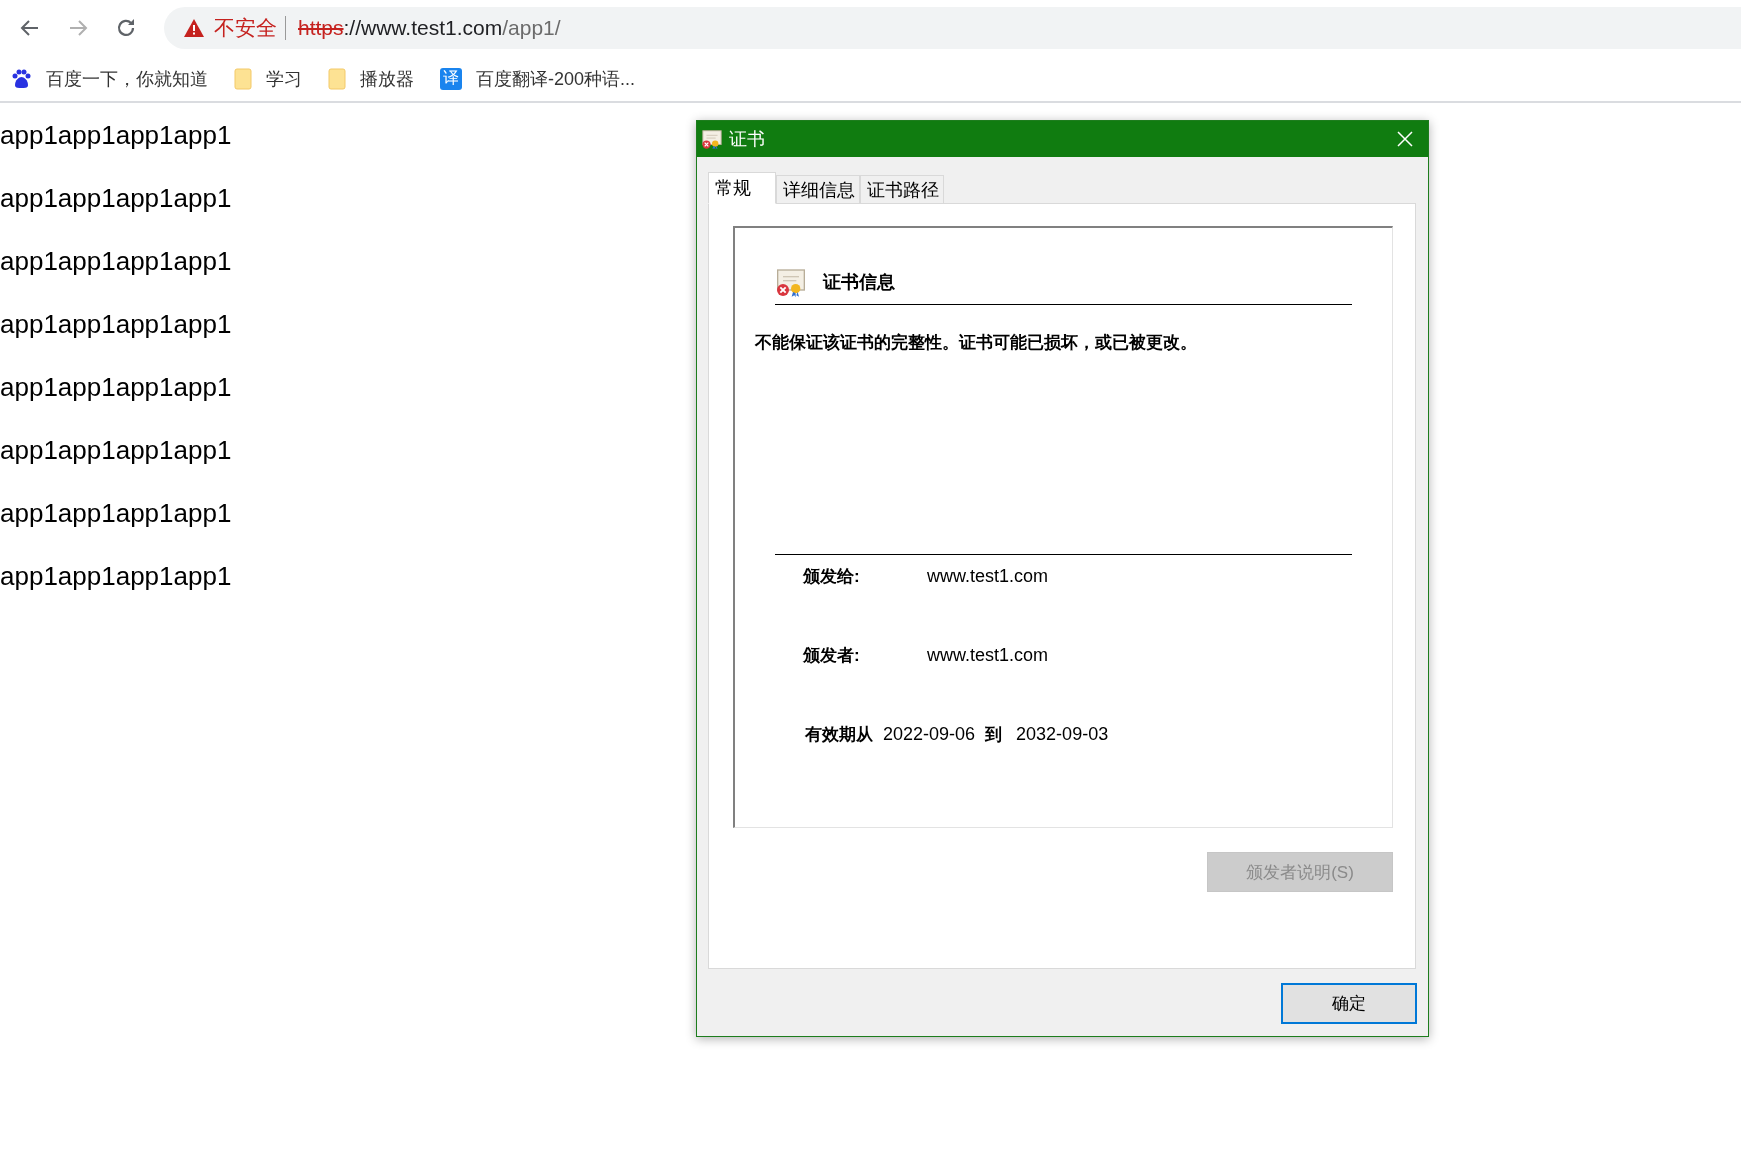 This screenshot has height=1154, width=1741. I want to click on field-value: 2032-09-03, so click(1062, 734).